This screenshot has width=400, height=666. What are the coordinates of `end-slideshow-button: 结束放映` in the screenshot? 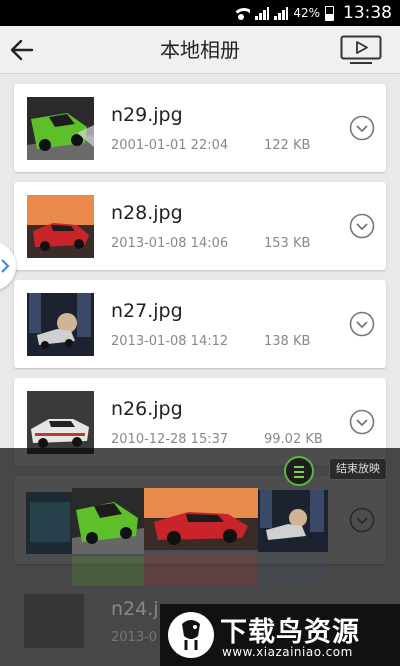 It's located at (358, 469).